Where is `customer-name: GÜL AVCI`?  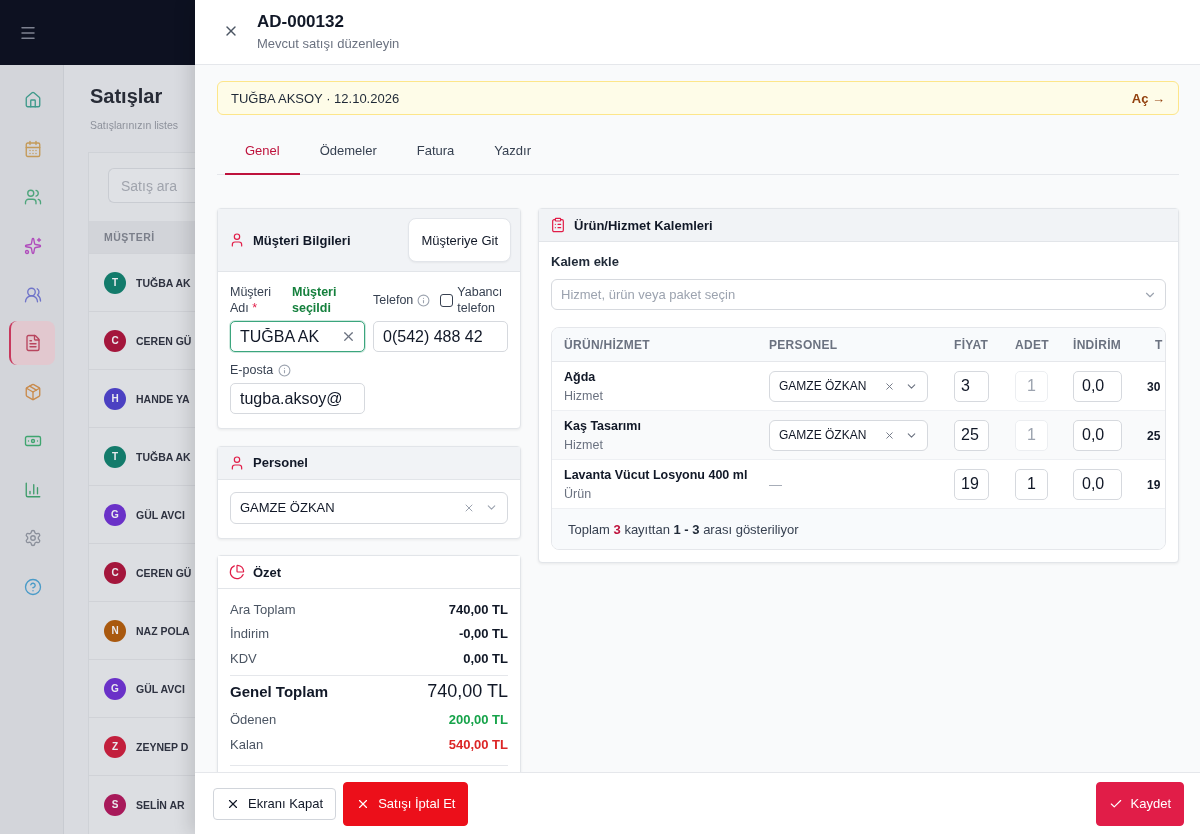
customer-name: GÜL AVCI is located at coordinates (160, 514).